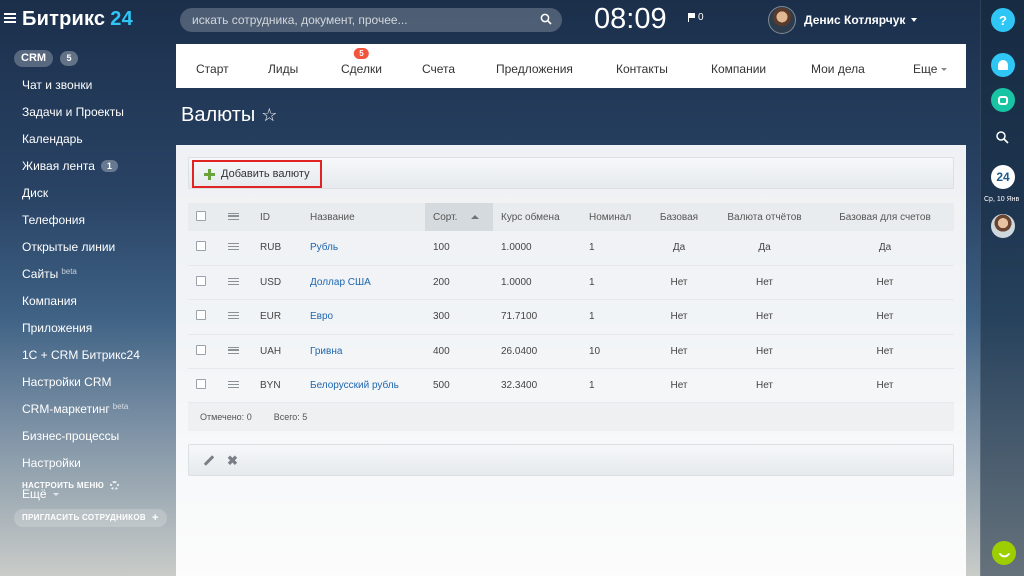 The height and width of the screenshot is (576, 1024). Describe the element at coordinates (49, 274) in the screenshot. I see `menu-item-sites: Сайты beta` at that location.